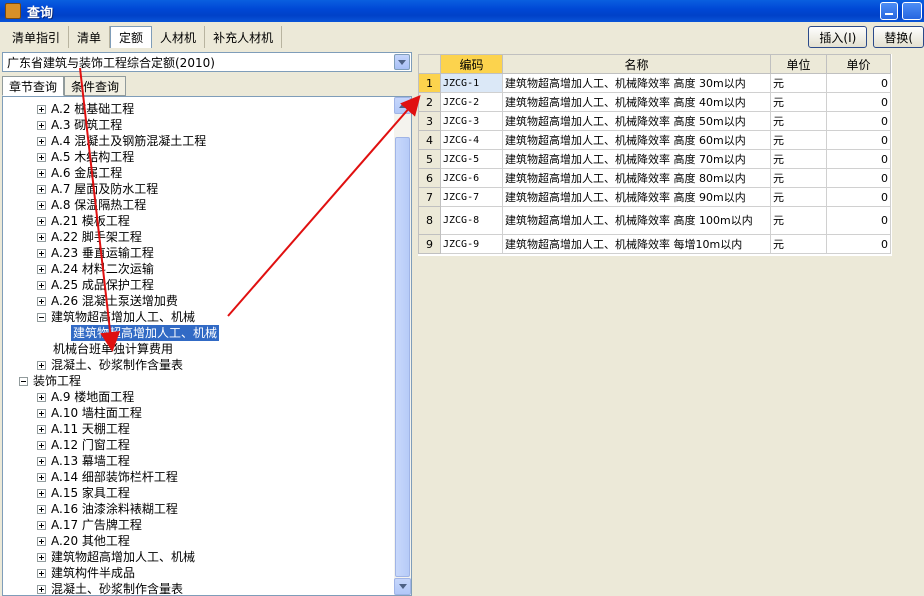 The height and width of the screenshot is (596, 924). What do you see at coordinates (199, 285) in the screenshot?
I see `tree-item: A.25 成品保护工程` at bounding box center [199, 285].